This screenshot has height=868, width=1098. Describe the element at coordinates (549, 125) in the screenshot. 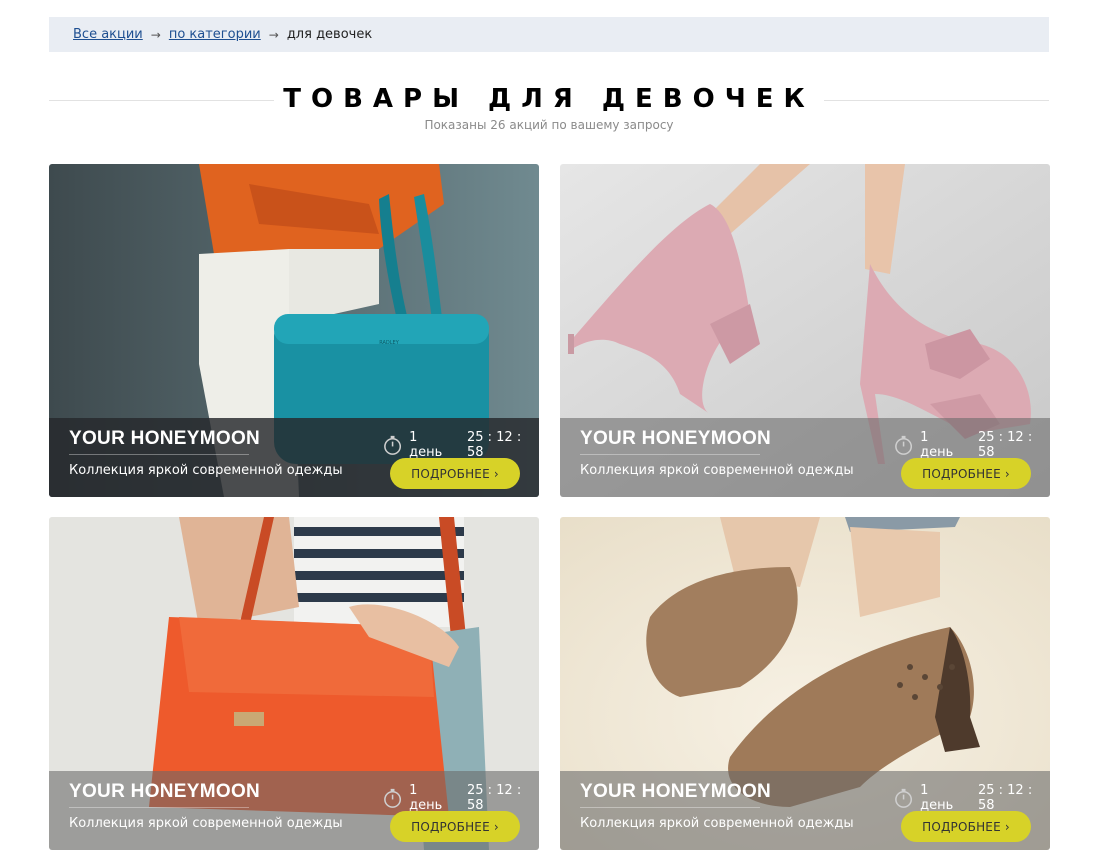

I see `results-count: Показаны 26 акций по вашему запросу` at that location.